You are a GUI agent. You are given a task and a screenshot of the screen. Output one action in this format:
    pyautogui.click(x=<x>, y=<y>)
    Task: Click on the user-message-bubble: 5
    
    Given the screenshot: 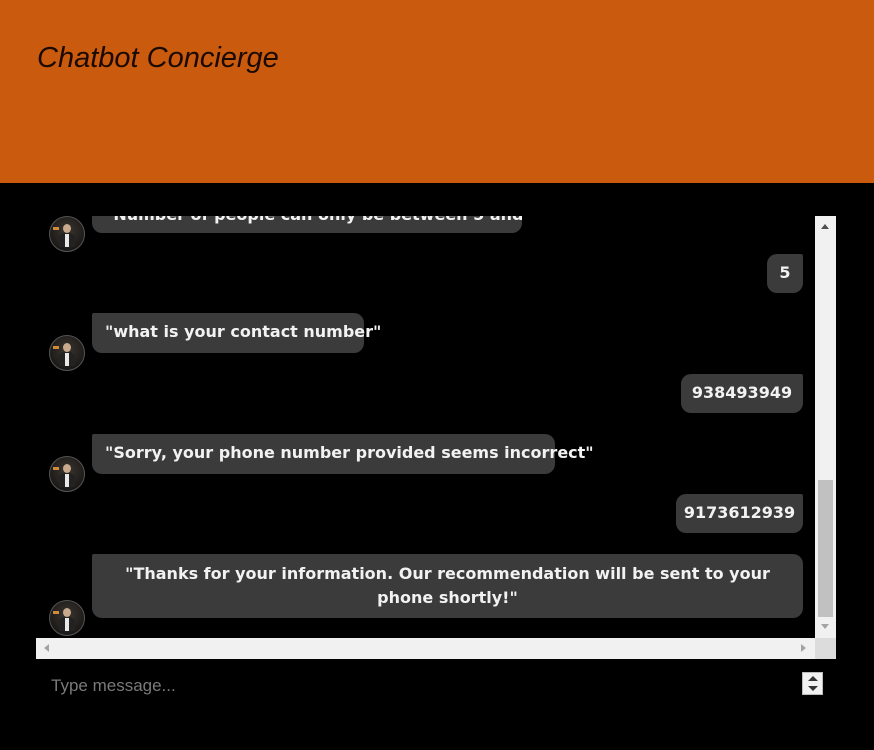 What is the action you would take?
    pyautogui.click(x=785, y=273)
    